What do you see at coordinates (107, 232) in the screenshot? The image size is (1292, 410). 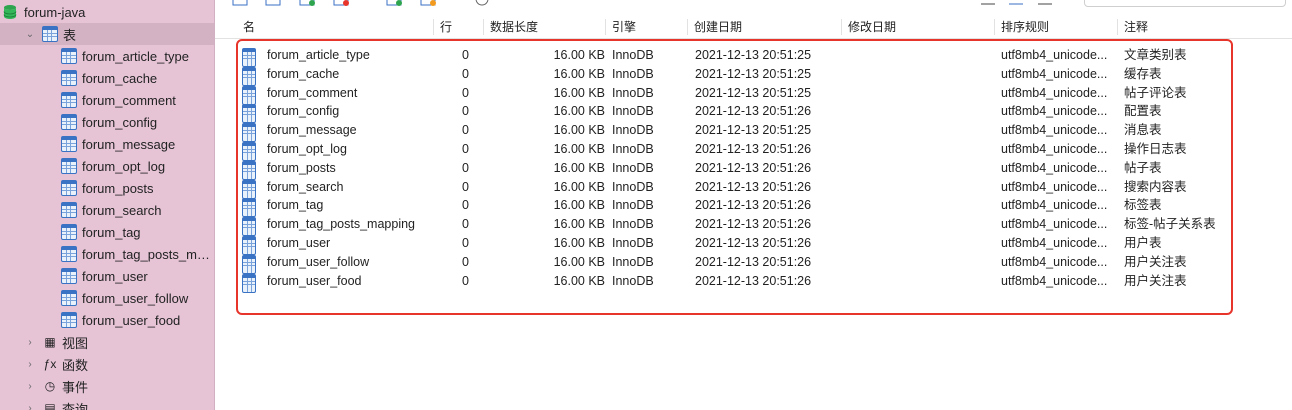 I see `sidebar-table-item: forum_tag` at bounding box center [107, 232].